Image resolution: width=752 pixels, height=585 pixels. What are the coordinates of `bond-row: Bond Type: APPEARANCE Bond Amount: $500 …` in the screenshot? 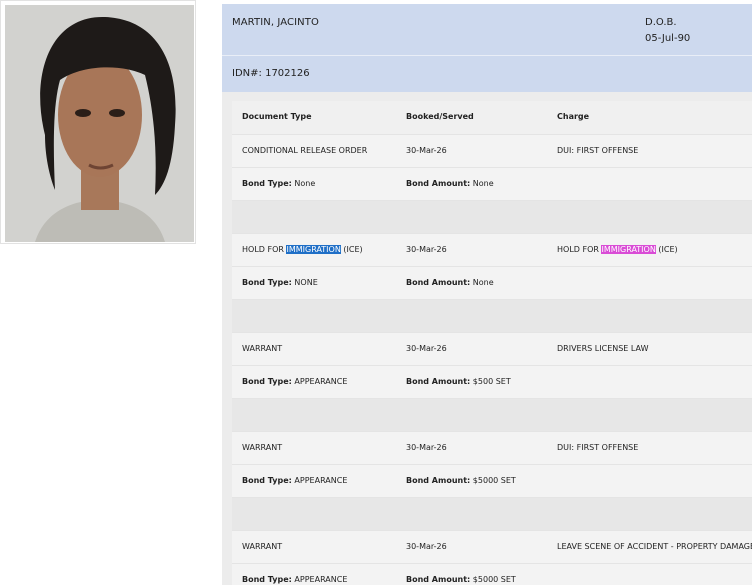 It's located at (492, 382).